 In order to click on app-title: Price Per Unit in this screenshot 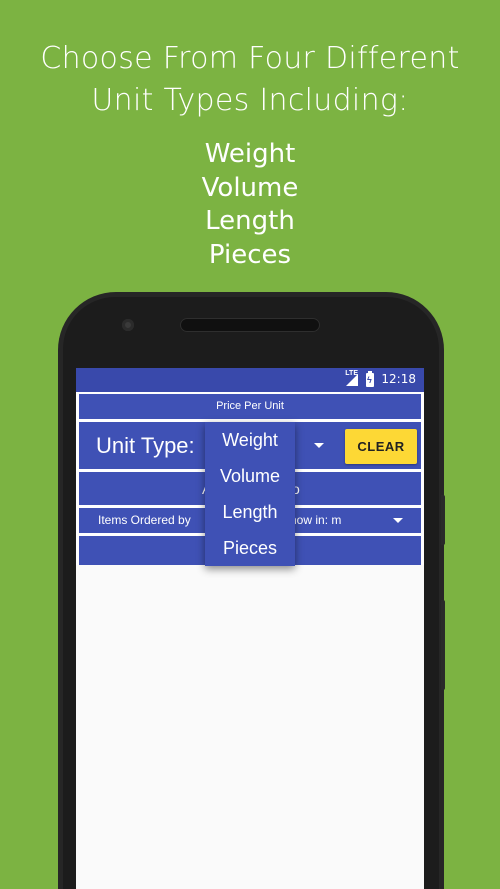, I will do `click(250, 406)`.